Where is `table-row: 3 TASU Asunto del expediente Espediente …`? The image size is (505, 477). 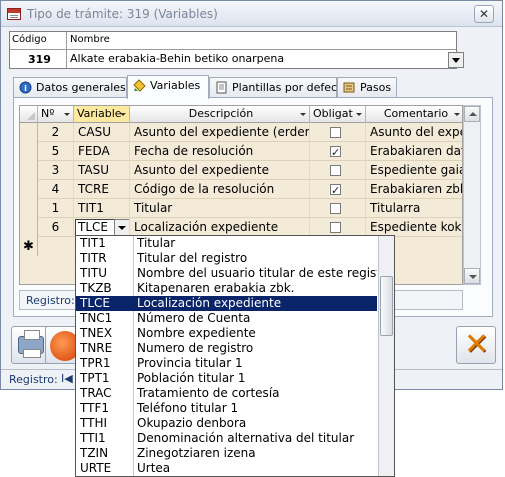
table-row: 3 TASU Asunto del expediente Espediente … is located at coordinates (241, 170).